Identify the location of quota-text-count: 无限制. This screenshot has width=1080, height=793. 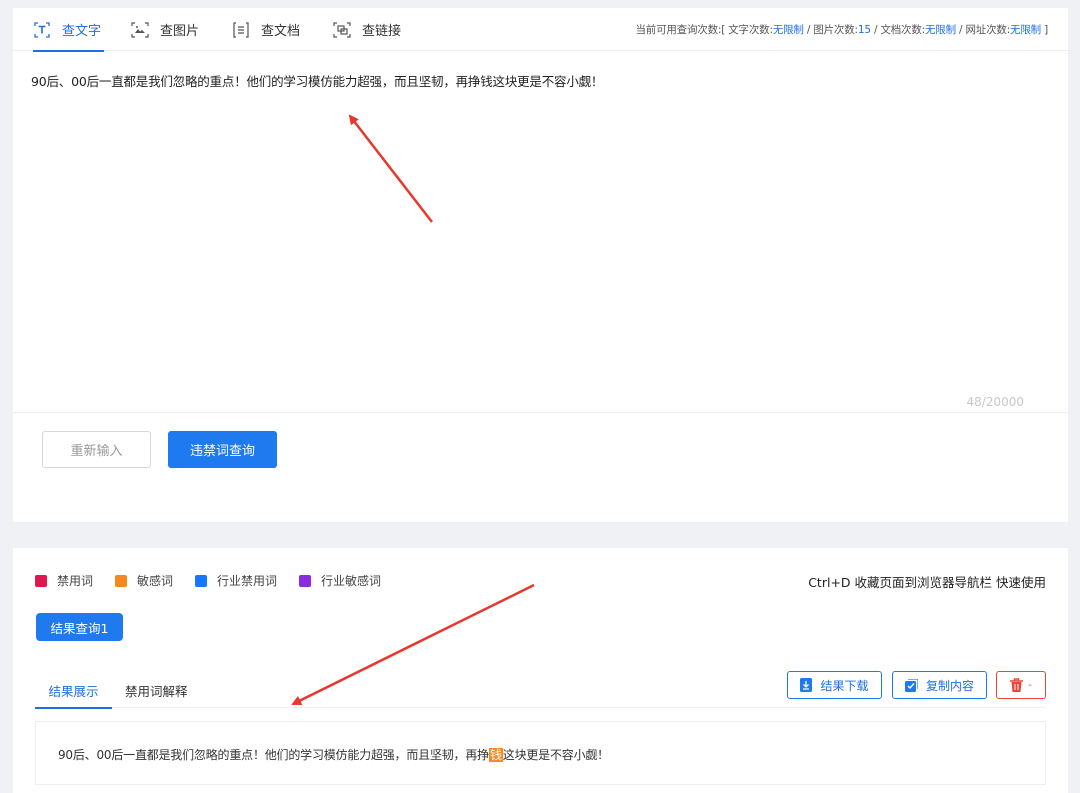
(788, 30).